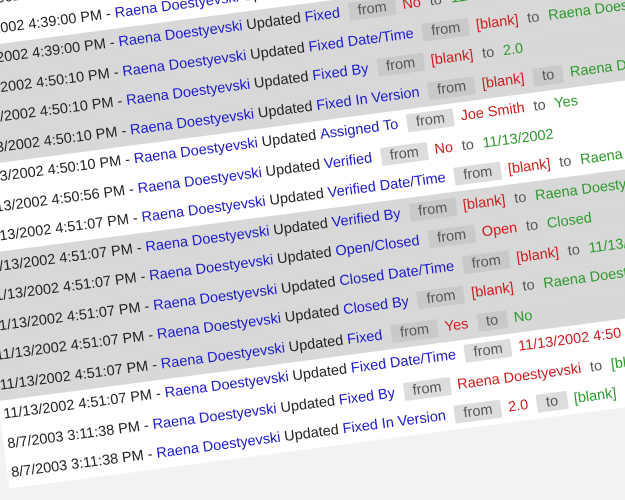  Describe the element at coordinates (376, 306) in the screenshot. I see `field-link: Closed By` at that location.